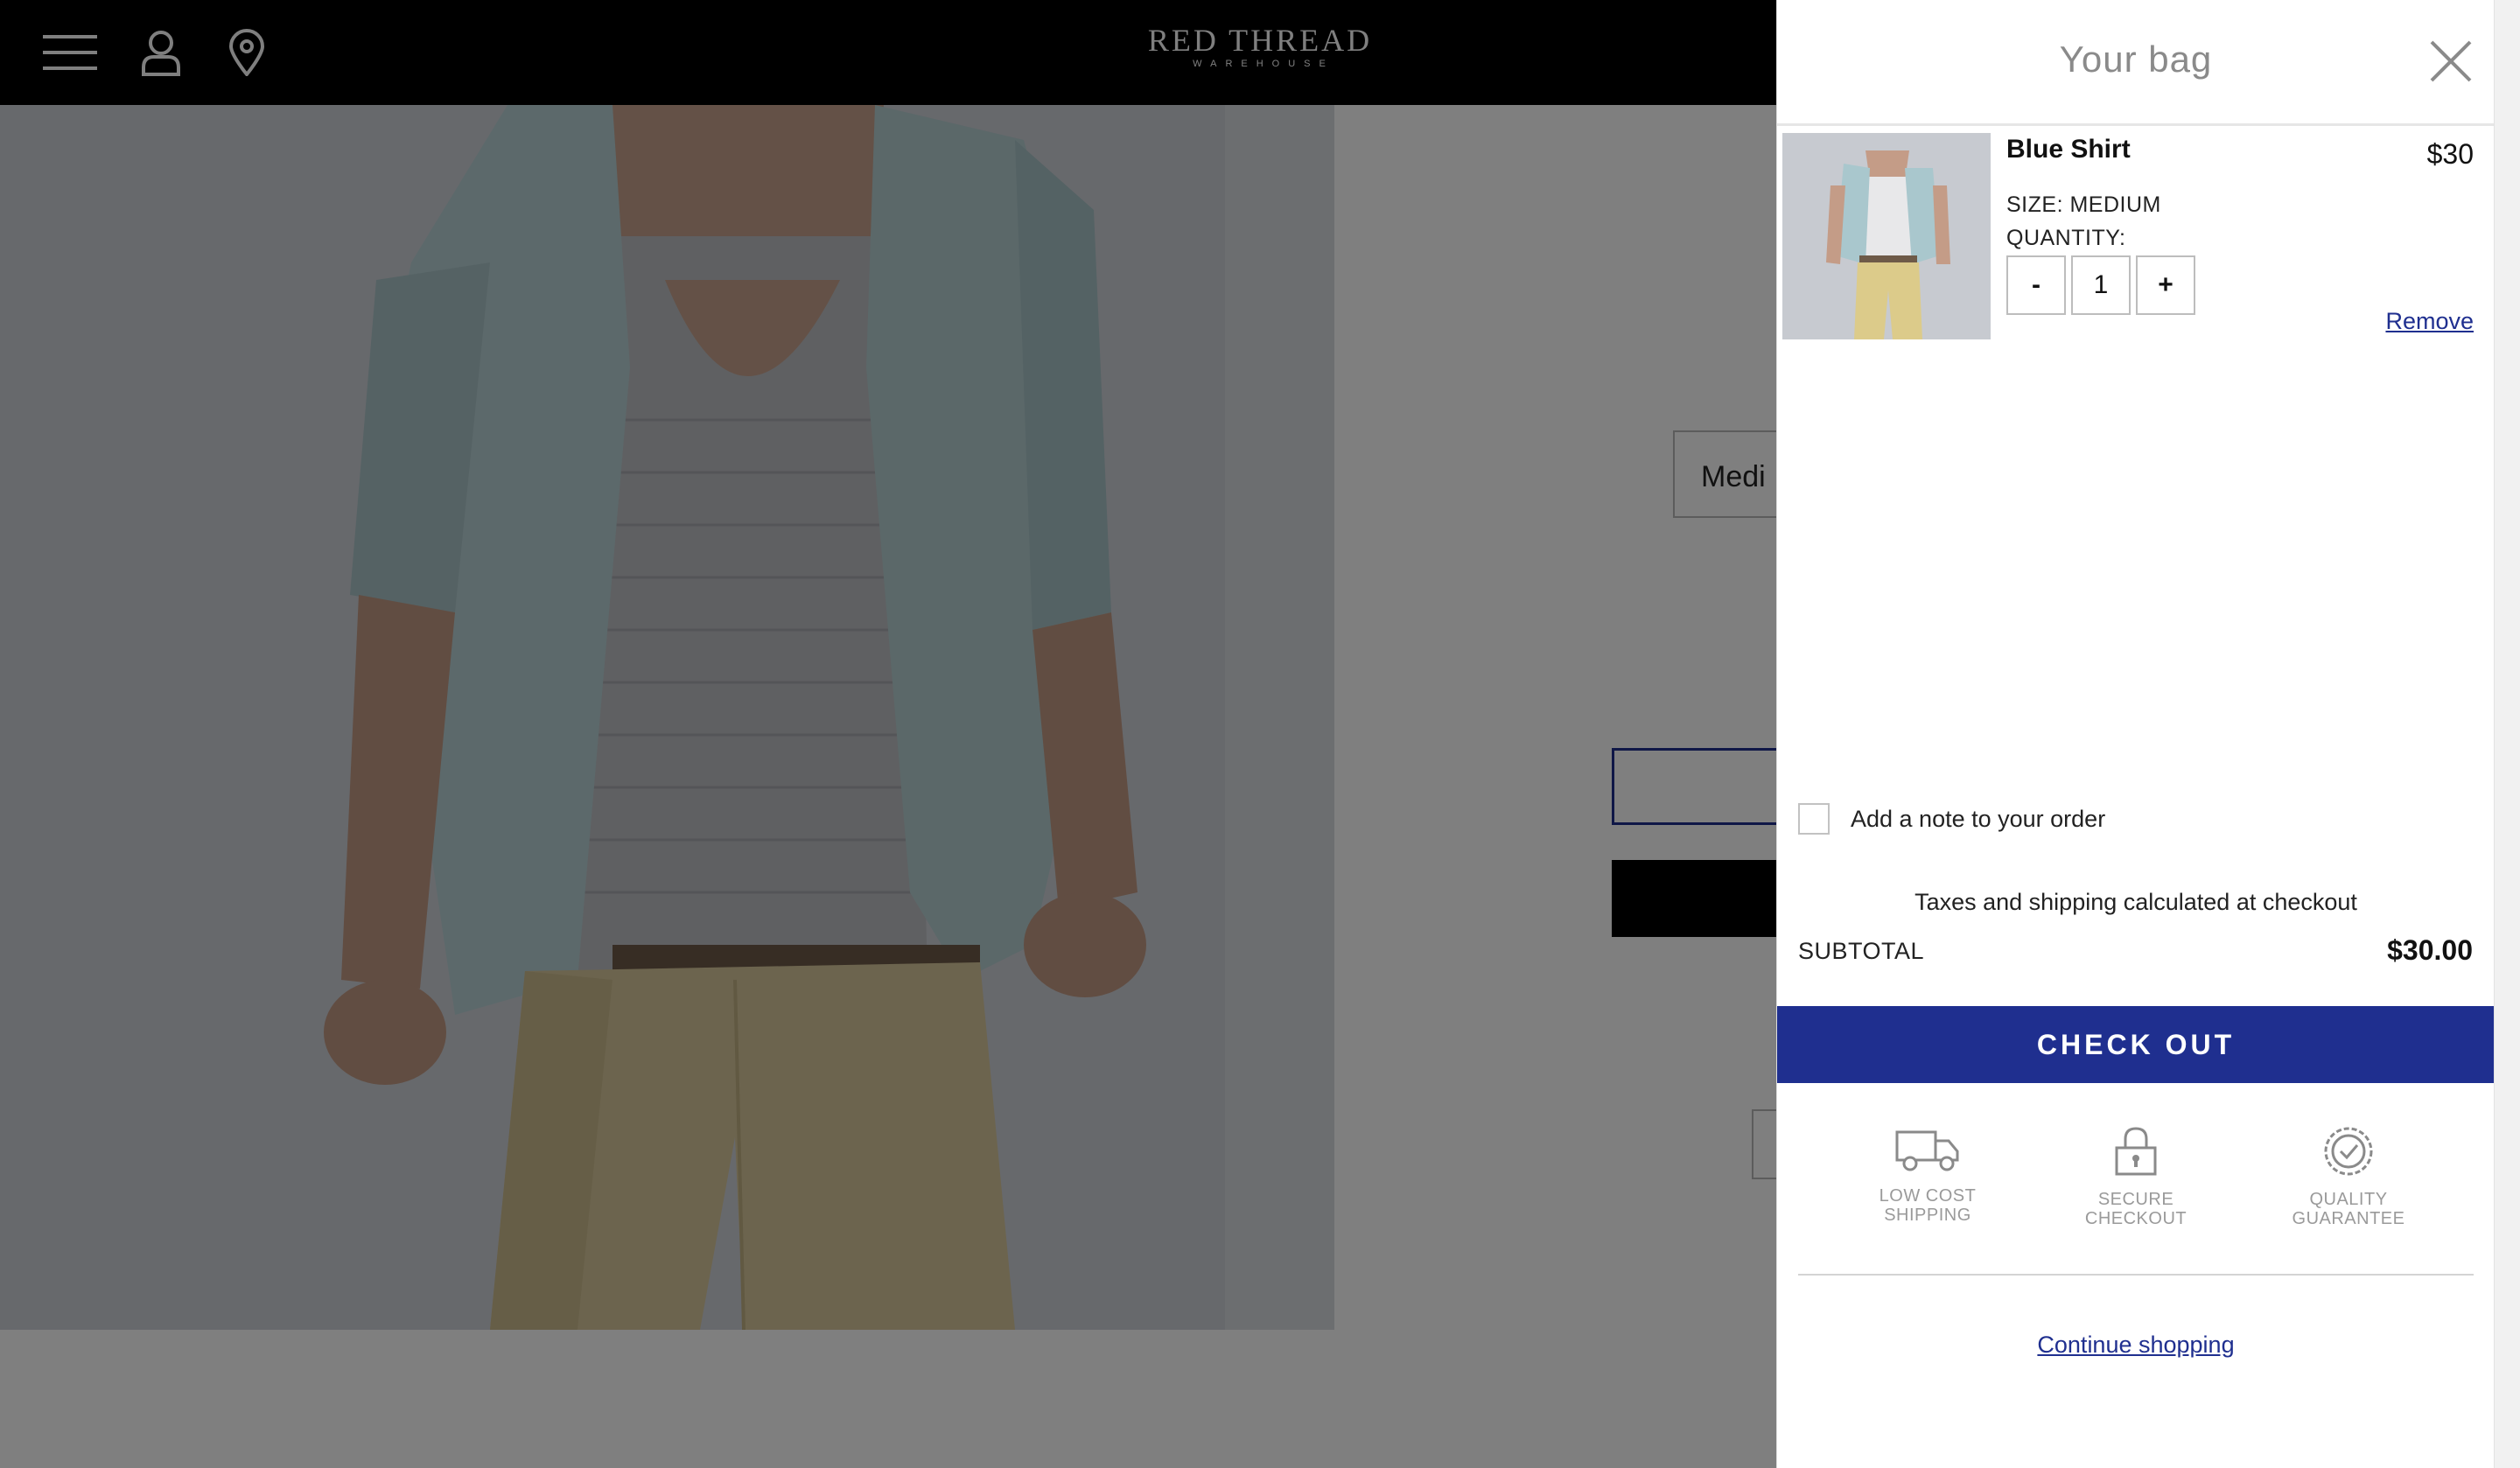  Describe the element at coordinates (2136, 1044) in the screenshot. I see `checkout-button: CHECK OUT` at that location.